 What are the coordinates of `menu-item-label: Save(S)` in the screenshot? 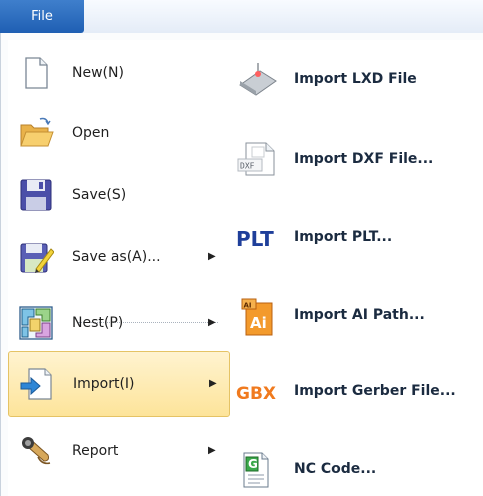 It's located at (99, 195).